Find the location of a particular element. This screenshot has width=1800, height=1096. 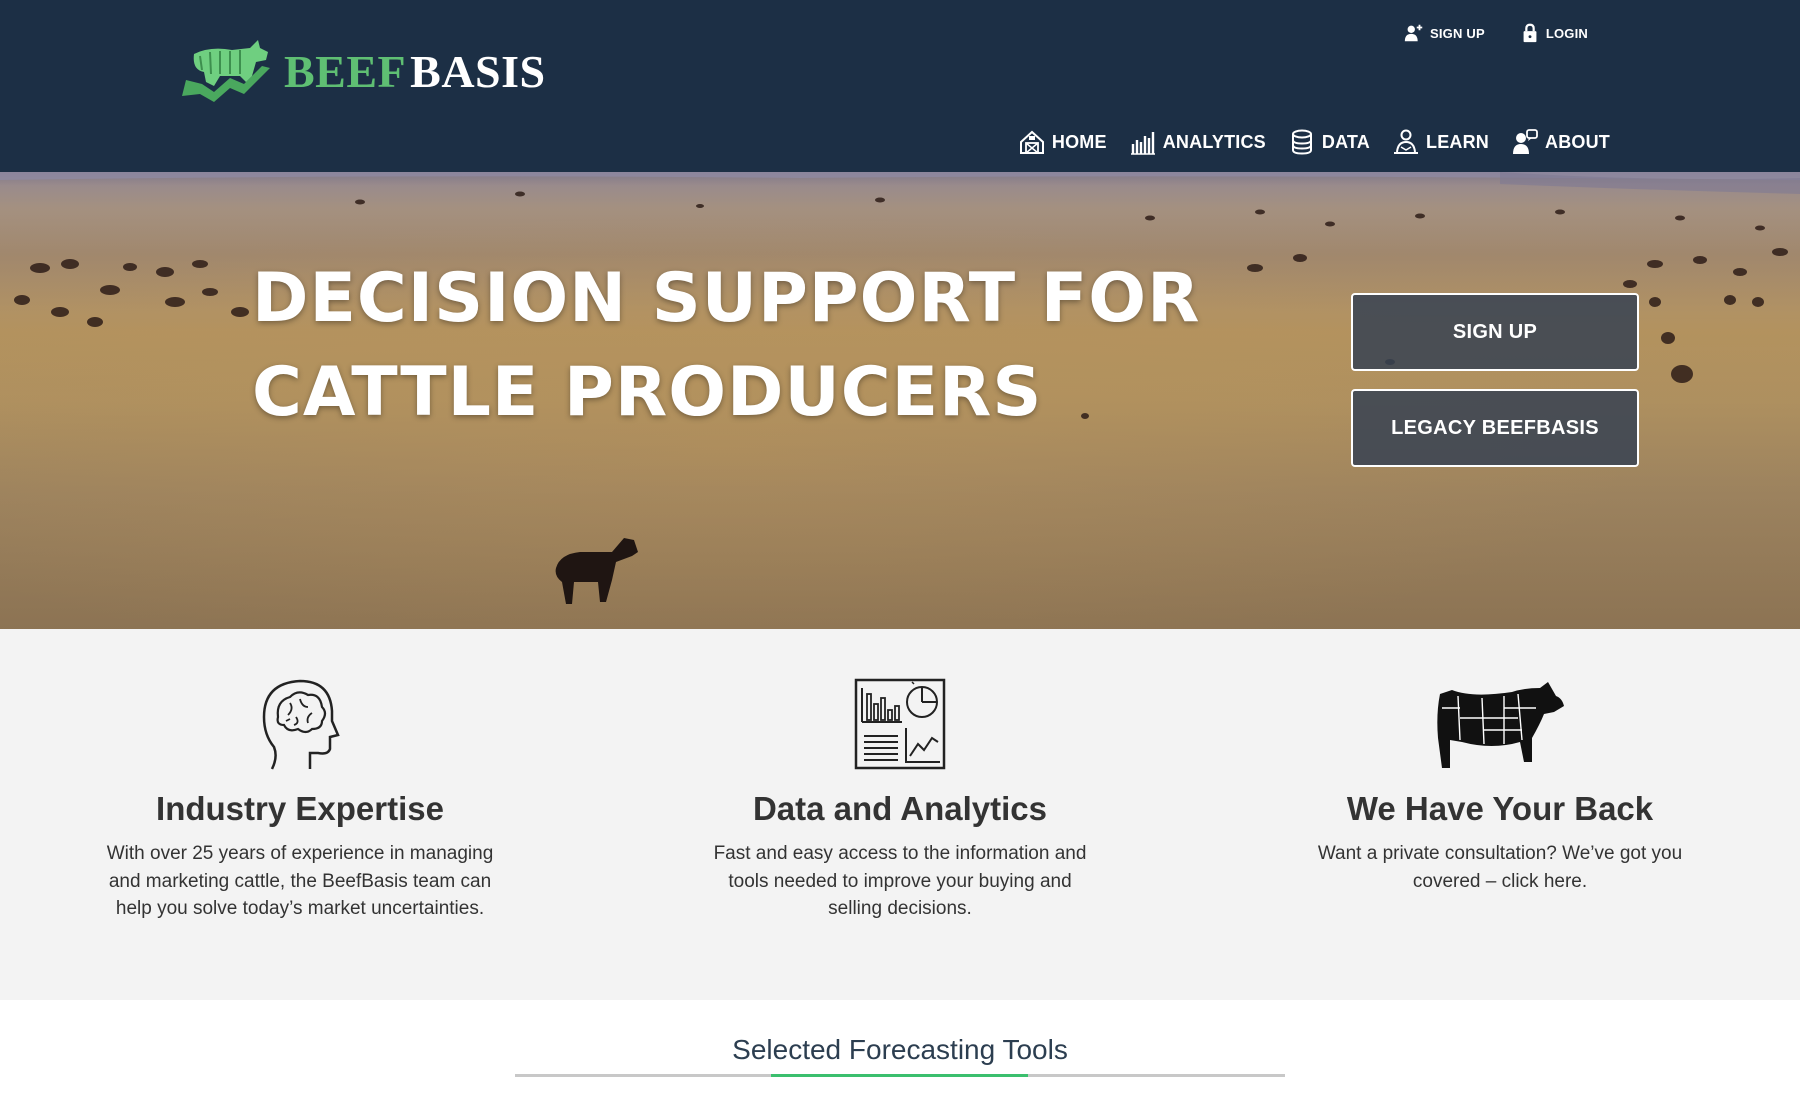

nav-item-data: DATA is located at coordinates (1329, 142).